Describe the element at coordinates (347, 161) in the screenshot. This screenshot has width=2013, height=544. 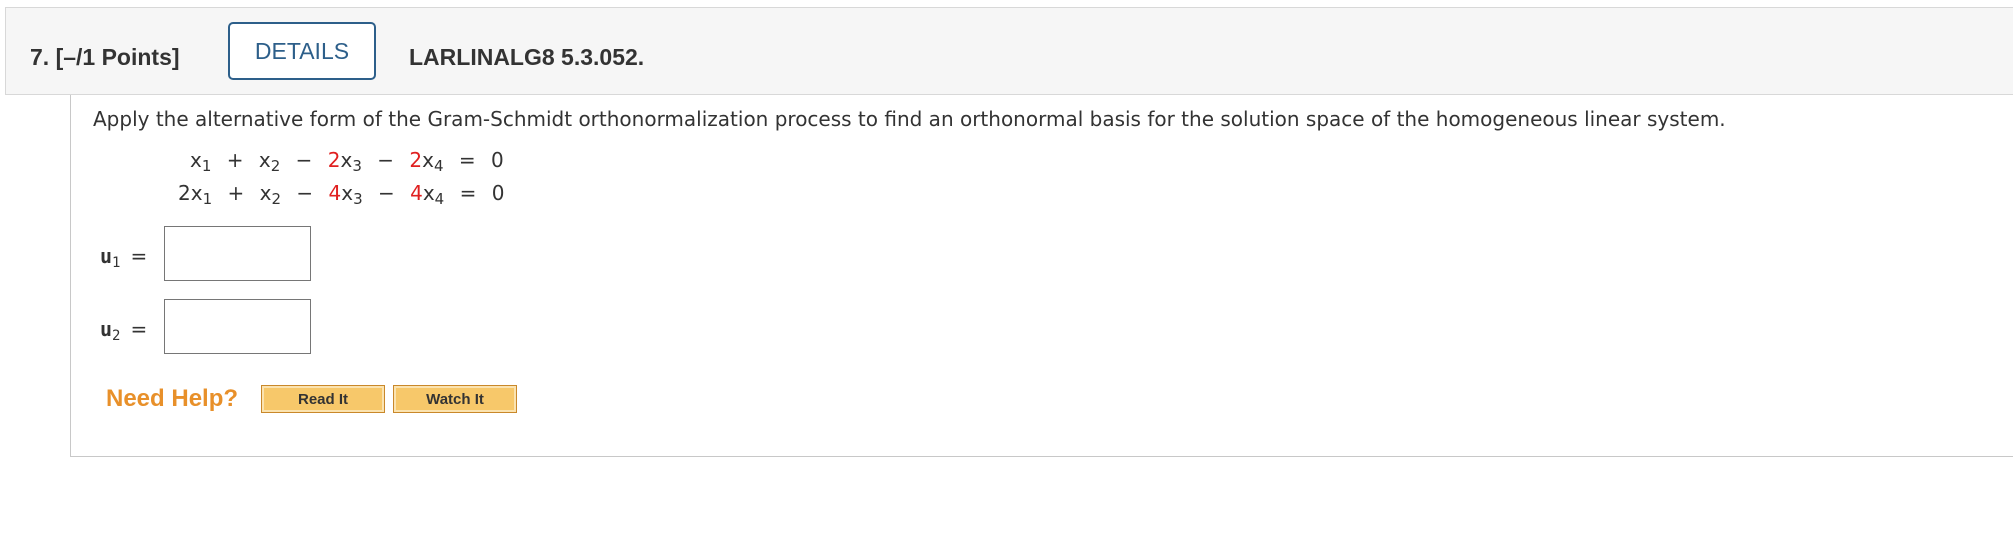
I see `equation-row-1: x1 + x2 − 2x3 − 2x4 = 0` at that location.